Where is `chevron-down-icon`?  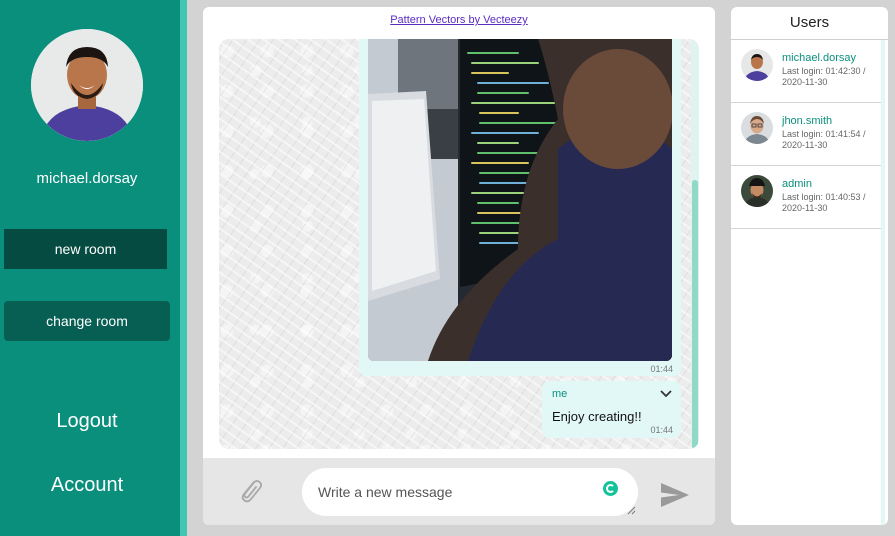 chevron-down-icon is located at coordinates (666, 394).